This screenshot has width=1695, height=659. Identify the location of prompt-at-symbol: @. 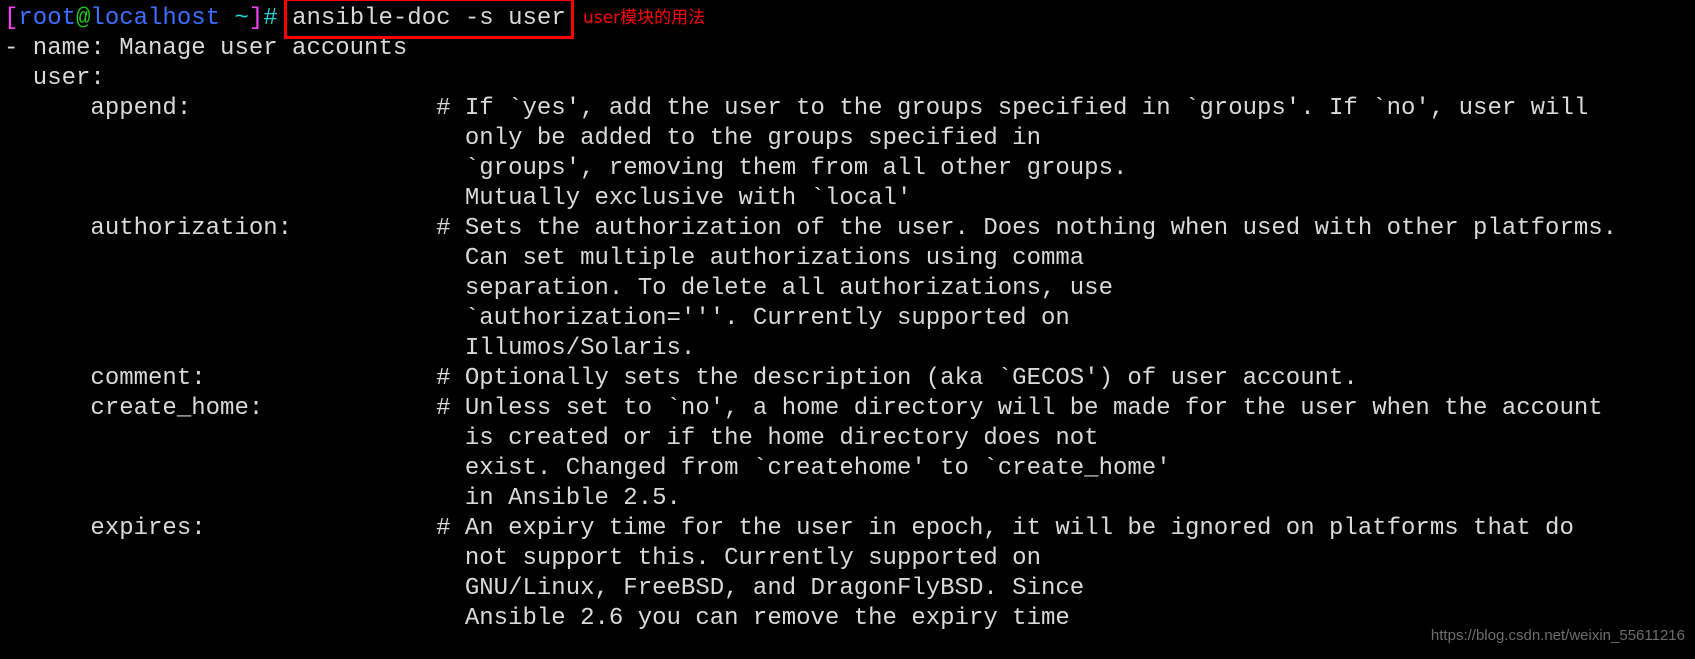
(83, 18).